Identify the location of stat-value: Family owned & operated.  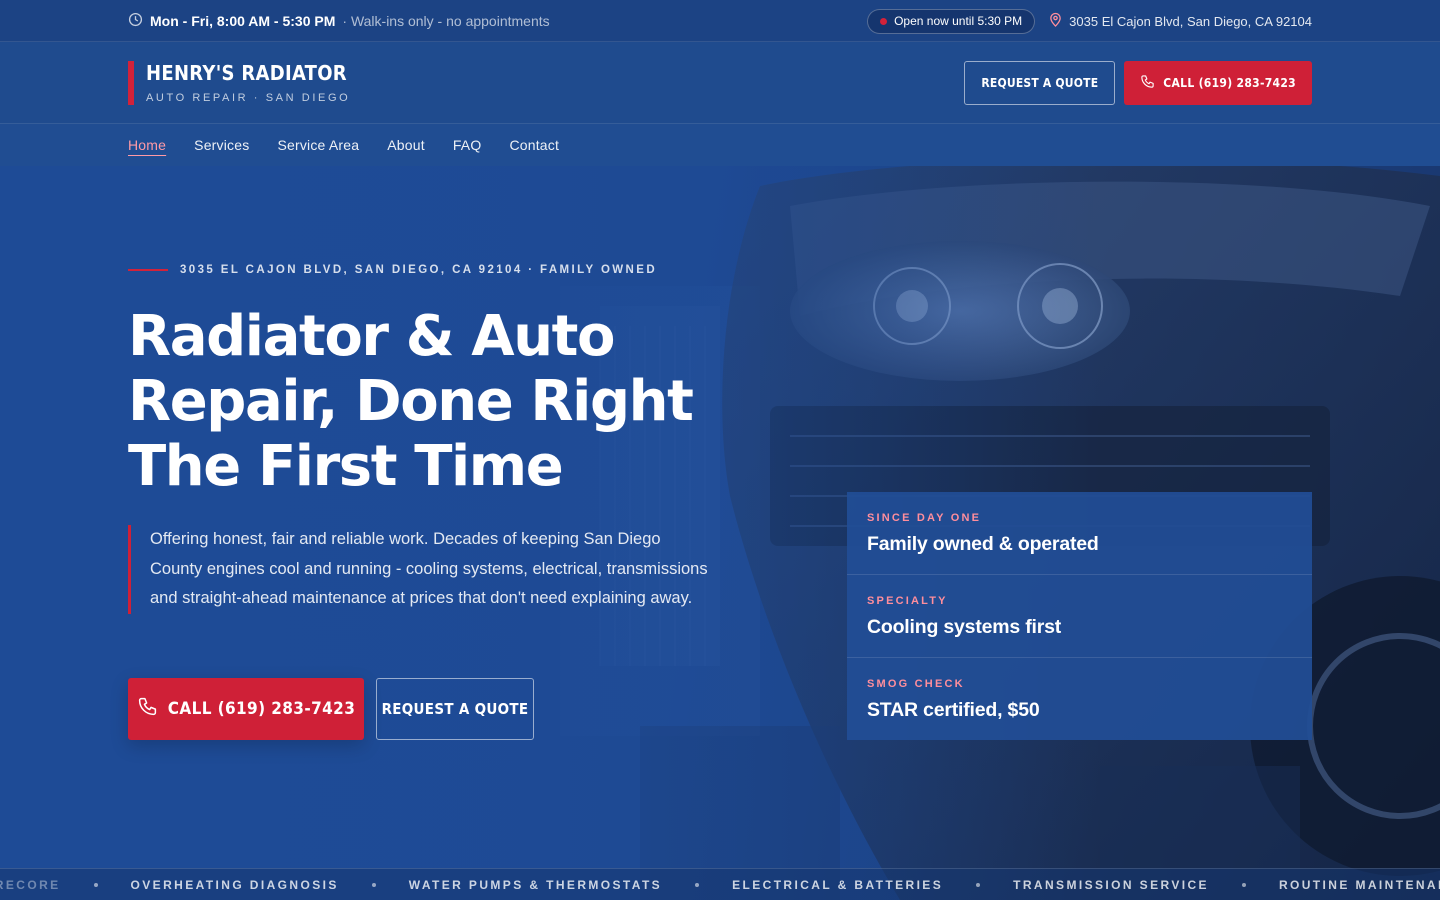
(983, 544).